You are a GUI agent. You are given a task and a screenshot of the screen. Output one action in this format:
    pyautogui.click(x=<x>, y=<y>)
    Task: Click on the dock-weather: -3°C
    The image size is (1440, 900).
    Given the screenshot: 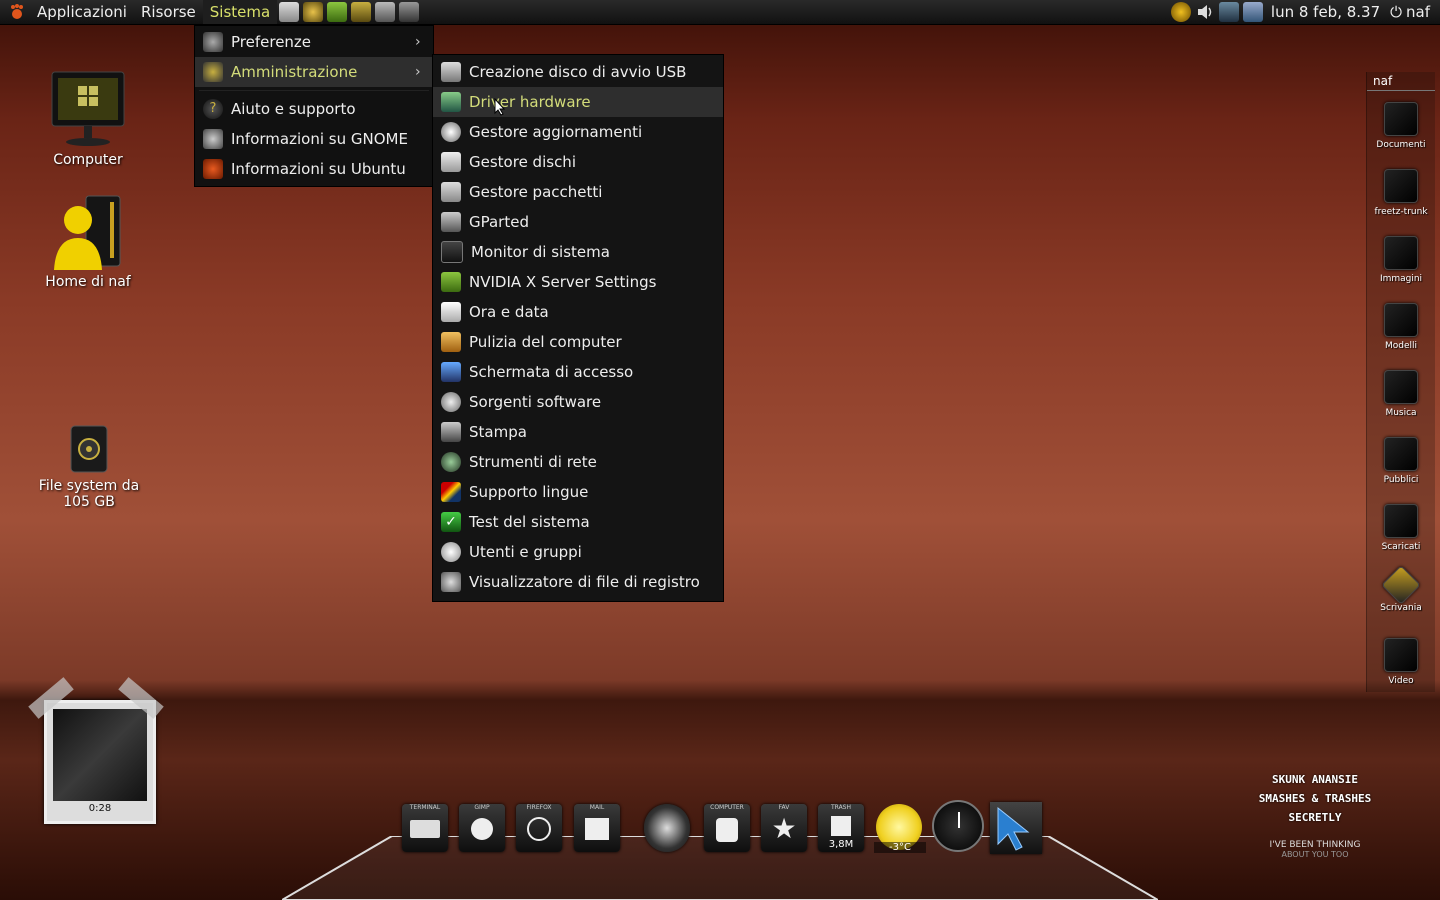 What is the action you would take?
    pyautogui.click(x=900, y=829)
    